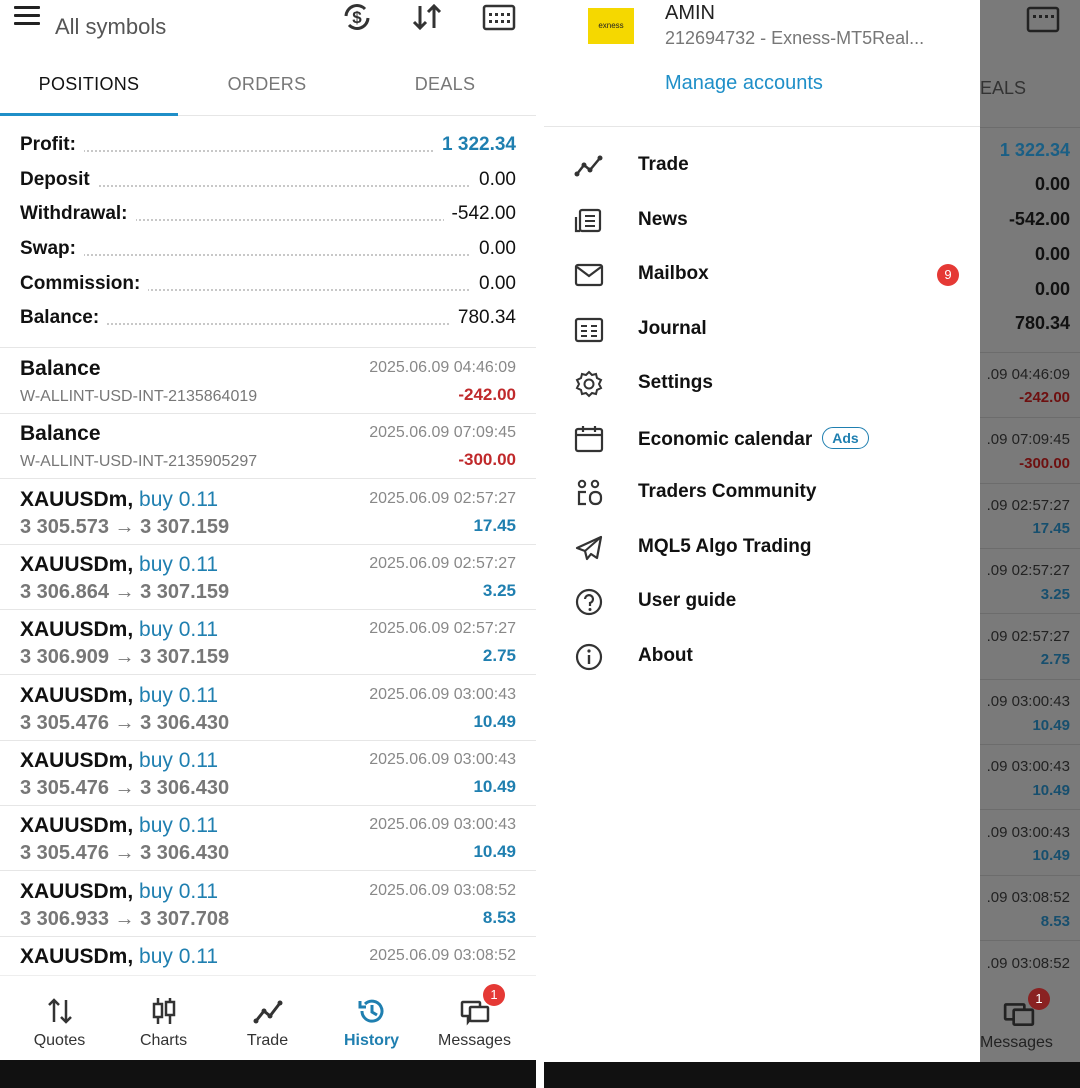 The width and height of the screenshot is (1080, 1088). I want to click on nav-trade: Trade, so click(267, 1018).